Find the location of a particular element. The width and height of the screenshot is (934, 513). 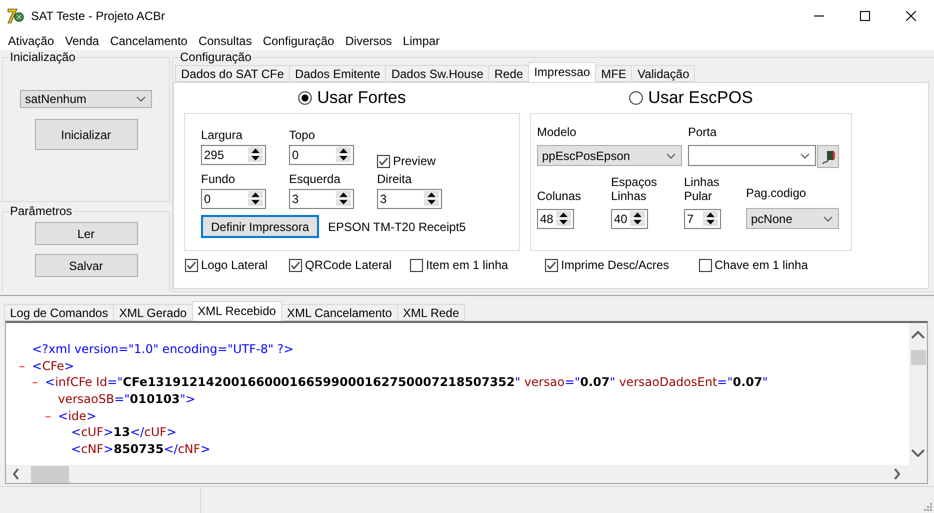

tab: Validação is located at coordinates (663, 73).